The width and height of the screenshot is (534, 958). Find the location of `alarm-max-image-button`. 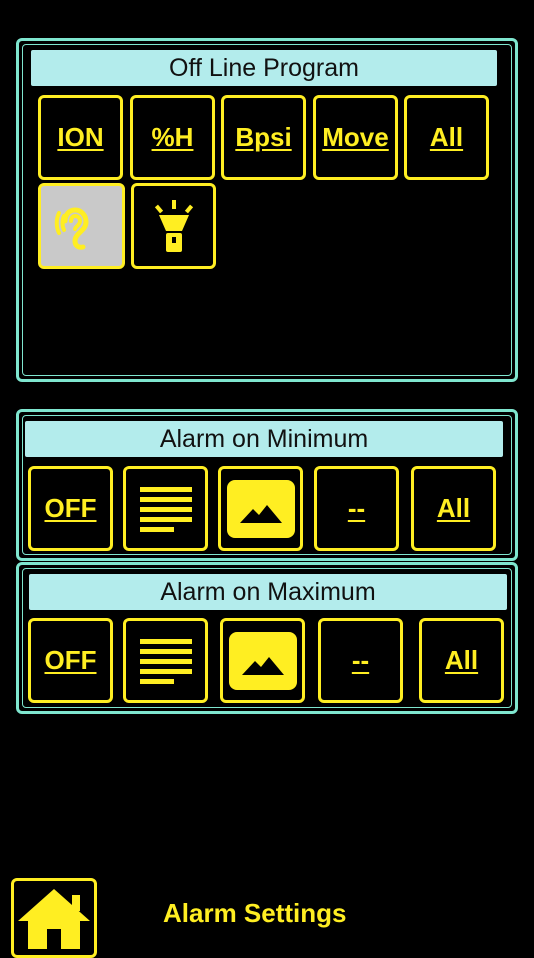

alarm-max-image-button is located at coordinates (262, 660).